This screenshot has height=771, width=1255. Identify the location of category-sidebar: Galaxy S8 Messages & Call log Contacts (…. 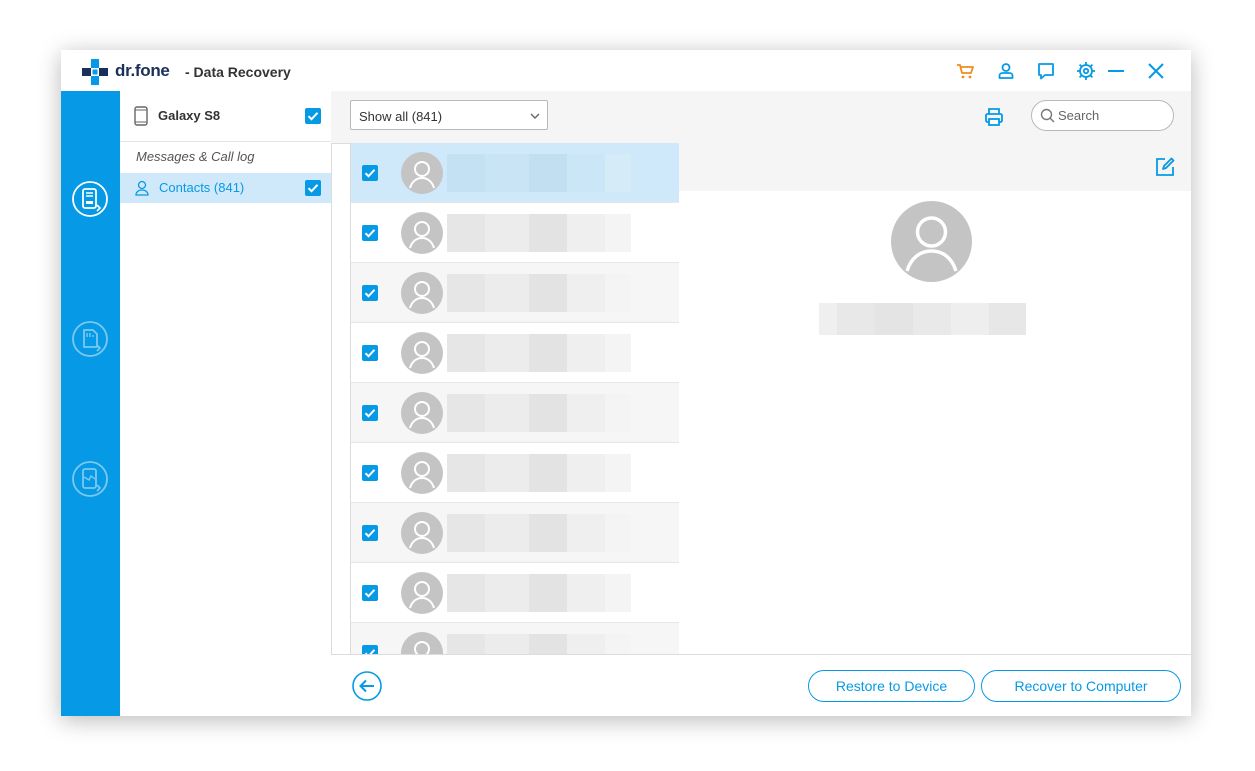
(226, 403).